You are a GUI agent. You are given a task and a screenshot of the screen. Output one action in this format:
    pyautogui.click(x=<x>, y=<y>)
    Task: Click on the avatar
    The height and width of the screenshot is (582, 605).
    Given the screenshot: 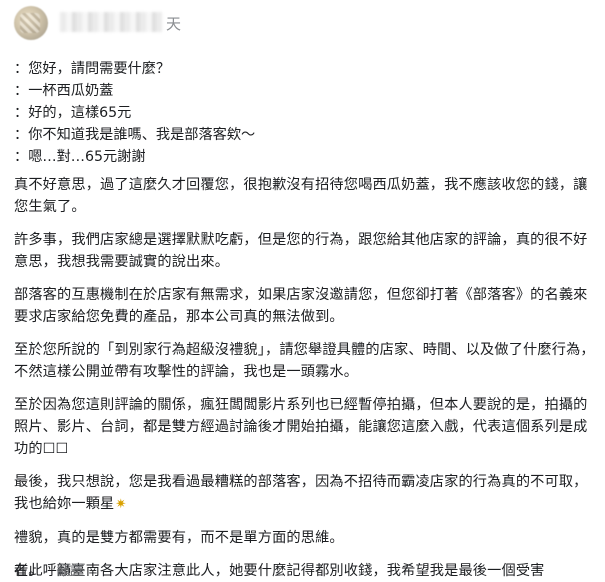 What is the action you would take?
    pyautogui.click(x=31, y=23)
    